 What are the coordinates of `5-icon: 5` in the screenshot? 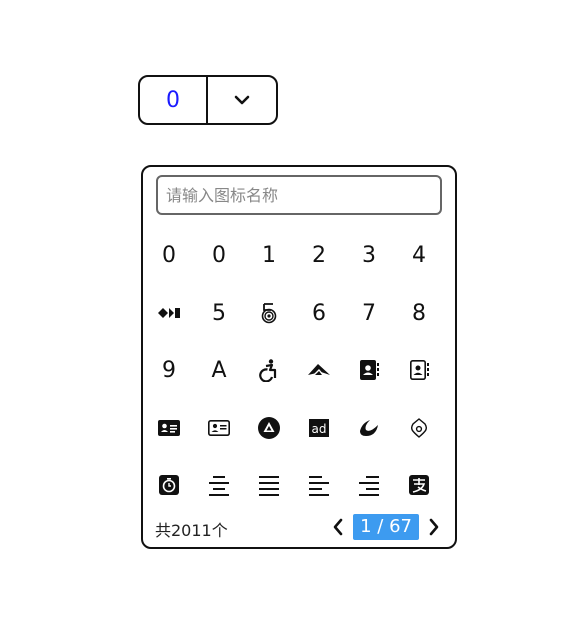 It's located at (219, 313).